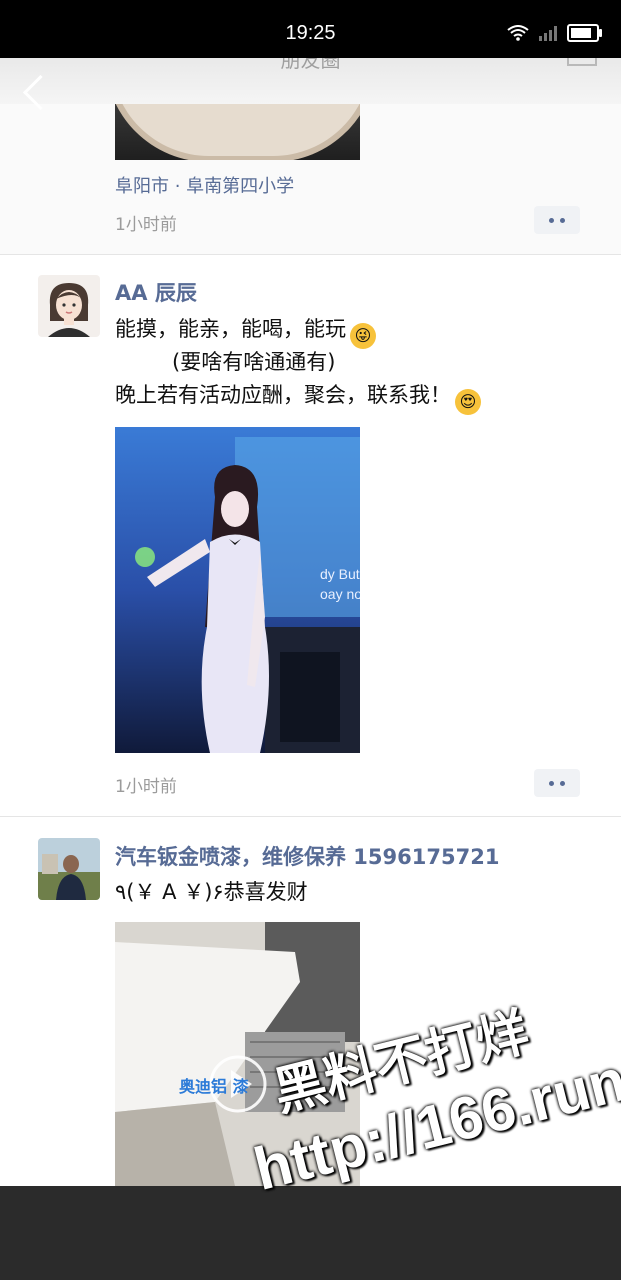  I want to click on video-caption: 奥迪铝 漆, so click(214, 1086).